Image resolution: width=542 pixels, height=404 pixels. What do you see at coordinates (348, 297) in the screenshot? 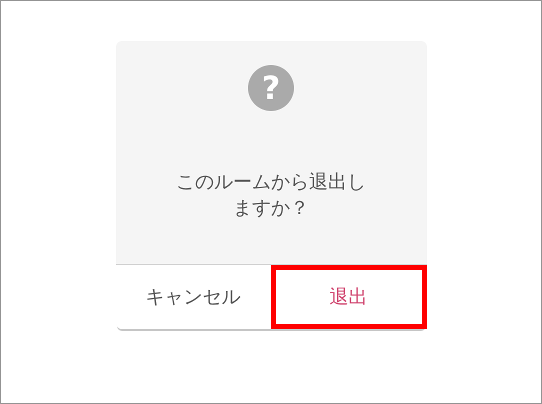
I see `exit-button: 退出` at bounding box center [348, 297].